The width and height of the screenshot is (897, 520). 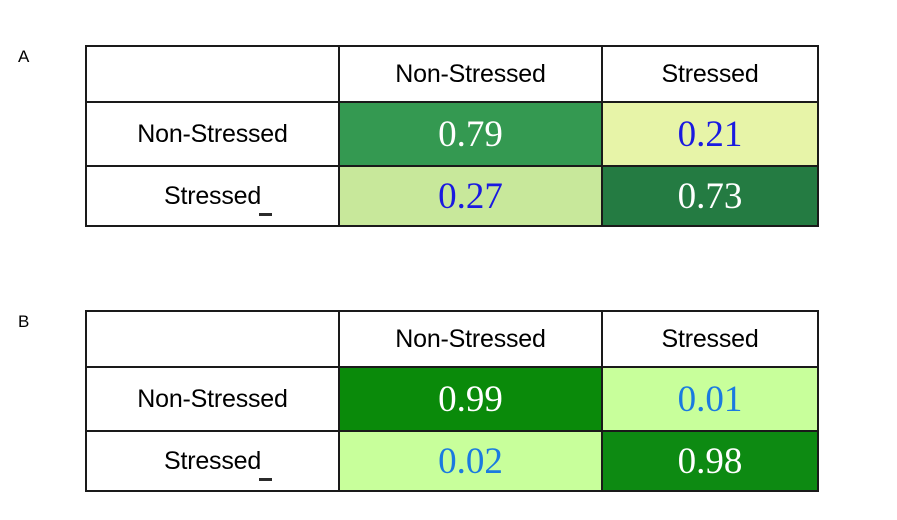 What do you see at coordinates (710, 196) in the screenshot?
I see `matrix-a-cell-1-1: 0.73` at bounding box center [710, 196].